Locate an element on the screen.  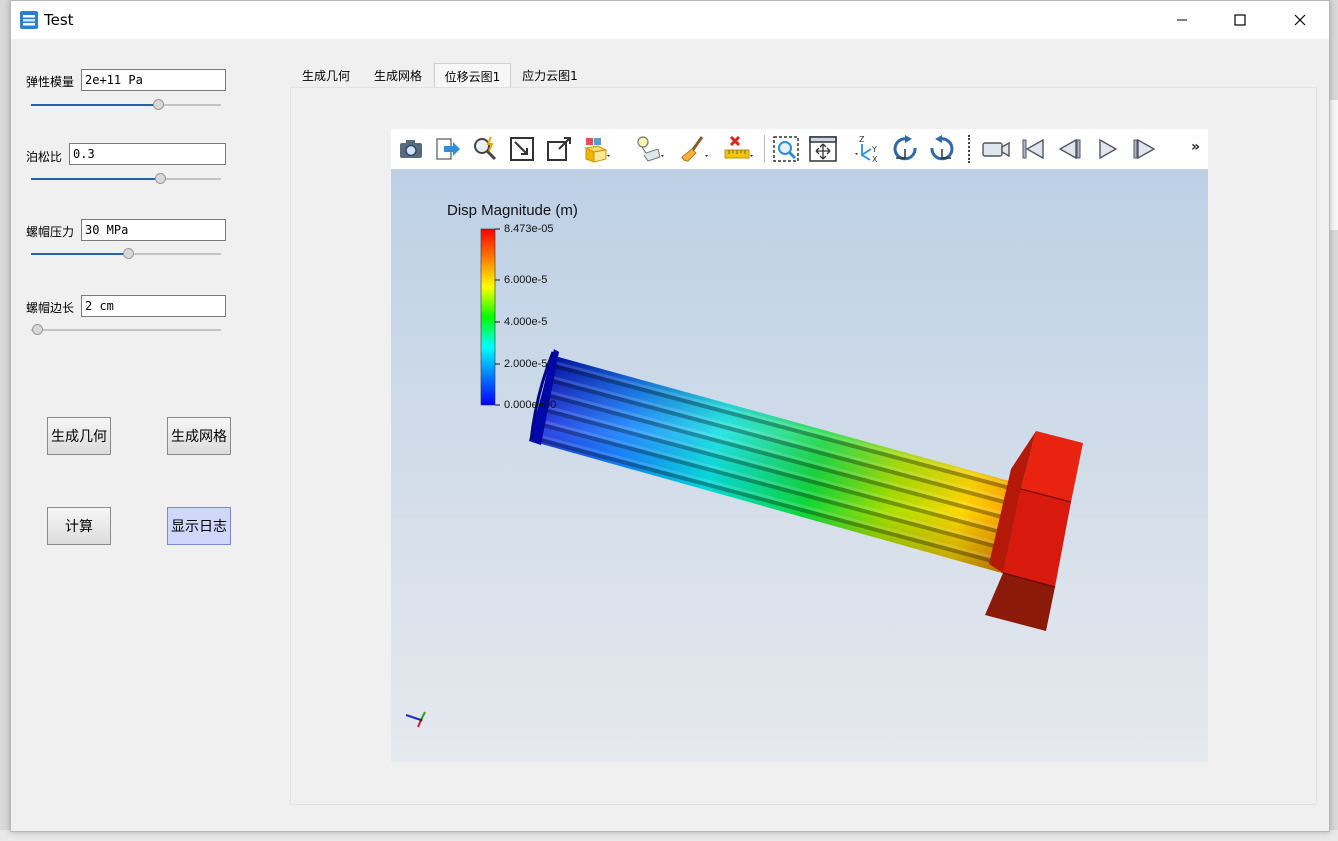
tab-displacement: 位移云图1 is located at coordinates (472, 75).